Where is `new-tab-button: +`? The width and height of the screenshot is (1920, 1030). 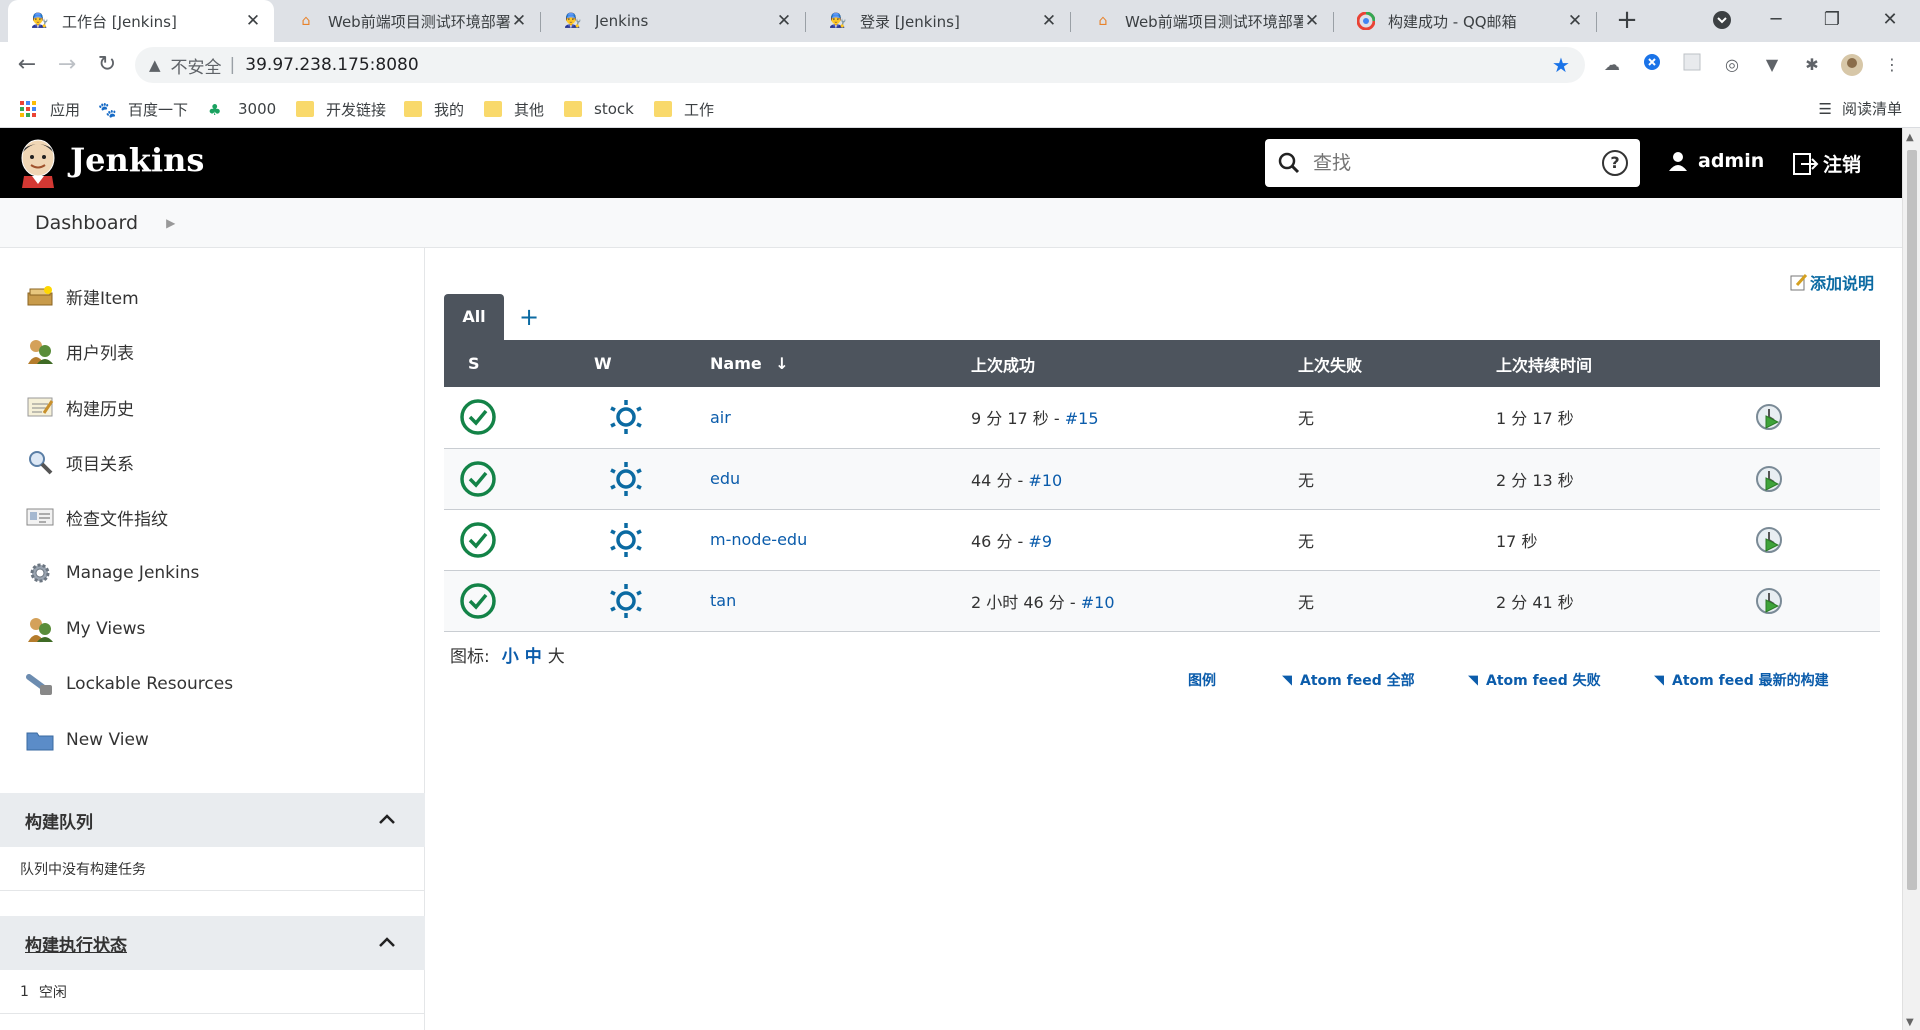 new-tab-button: + is located at coordinates (1627, 21).